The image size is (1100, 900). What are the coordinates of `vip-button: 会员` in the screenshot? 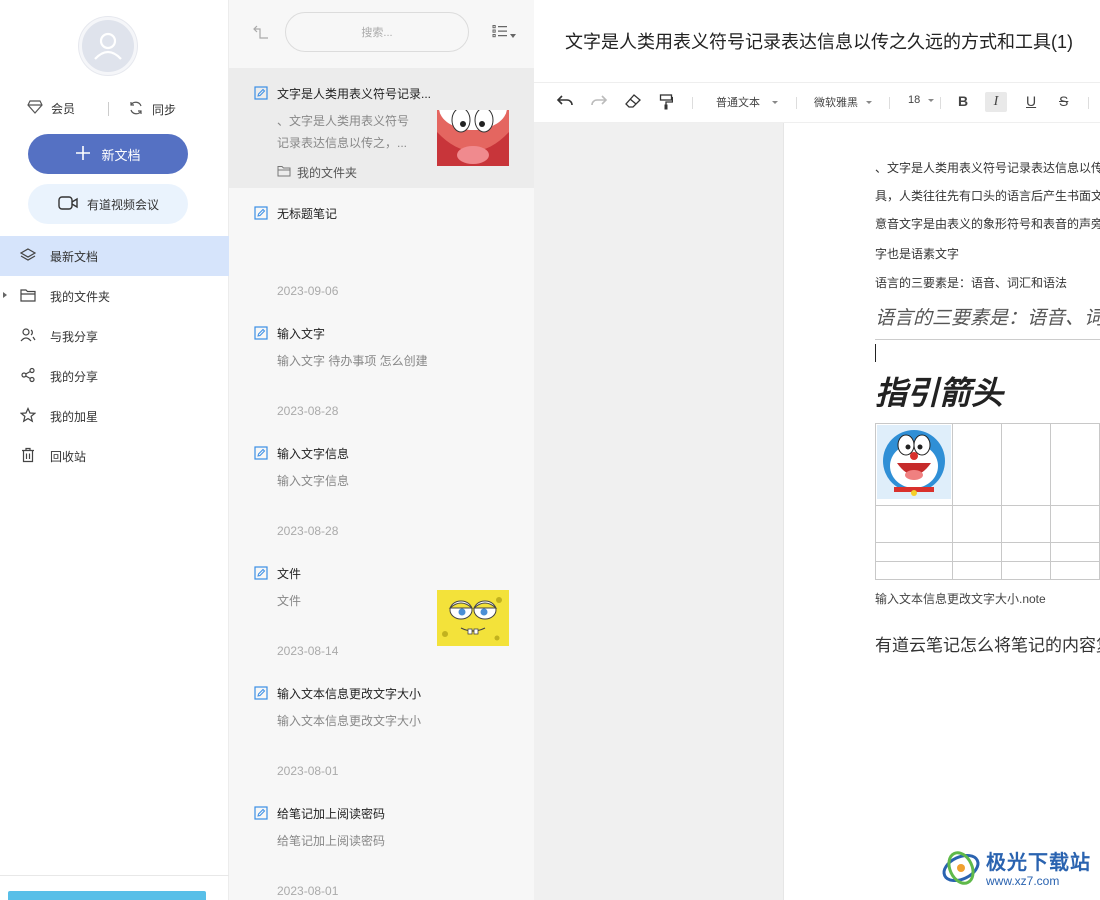 It's located at (51, 108).